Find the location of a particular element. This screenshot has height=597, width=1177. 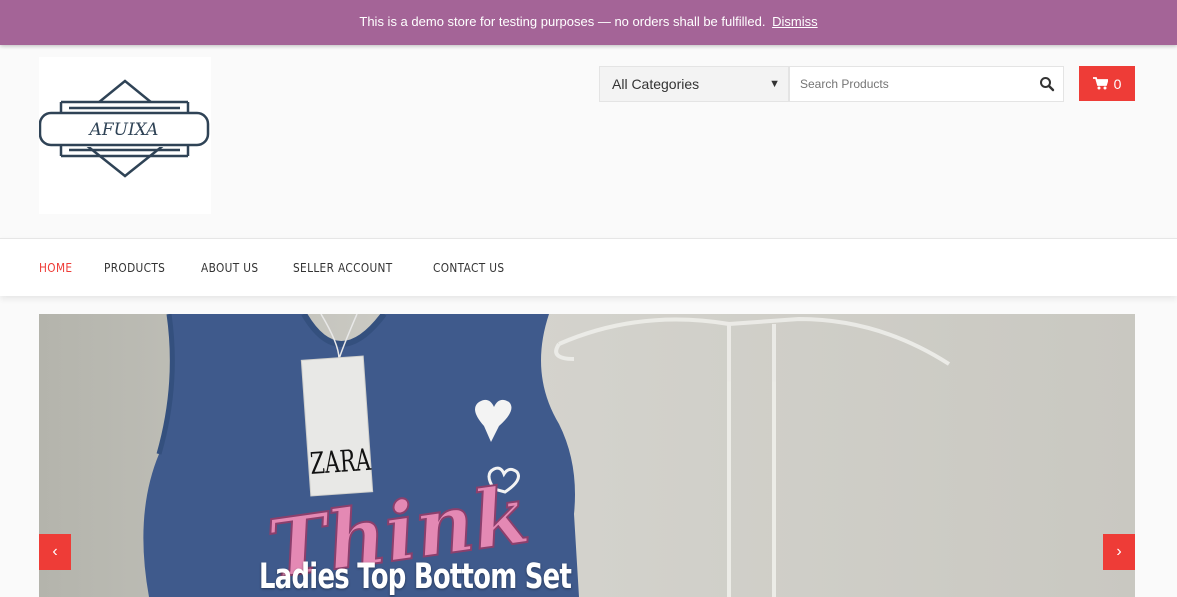

logo-text: AFUIXA is located at coordinates (123, 130).